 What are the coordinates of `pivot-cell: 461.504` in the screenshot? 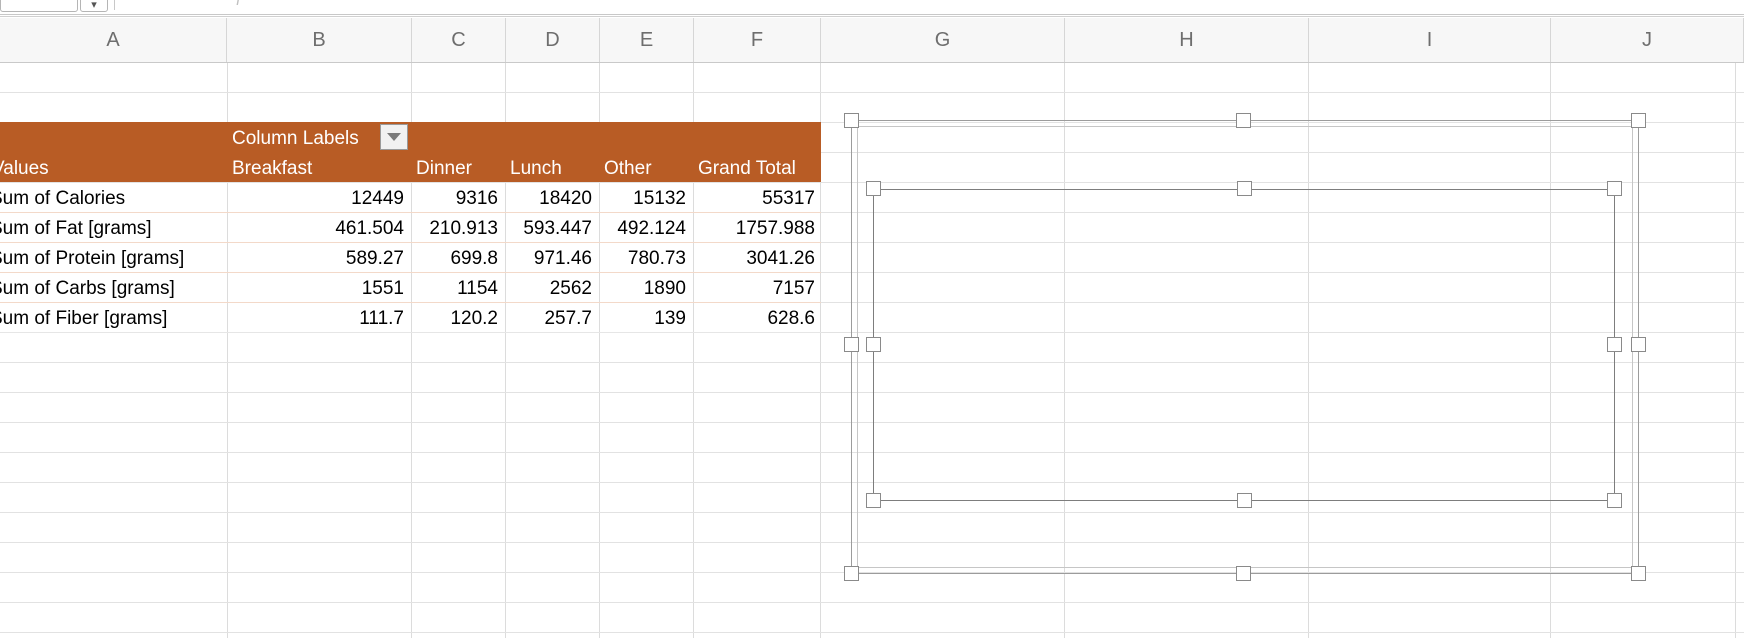 It's located at (318, 229).